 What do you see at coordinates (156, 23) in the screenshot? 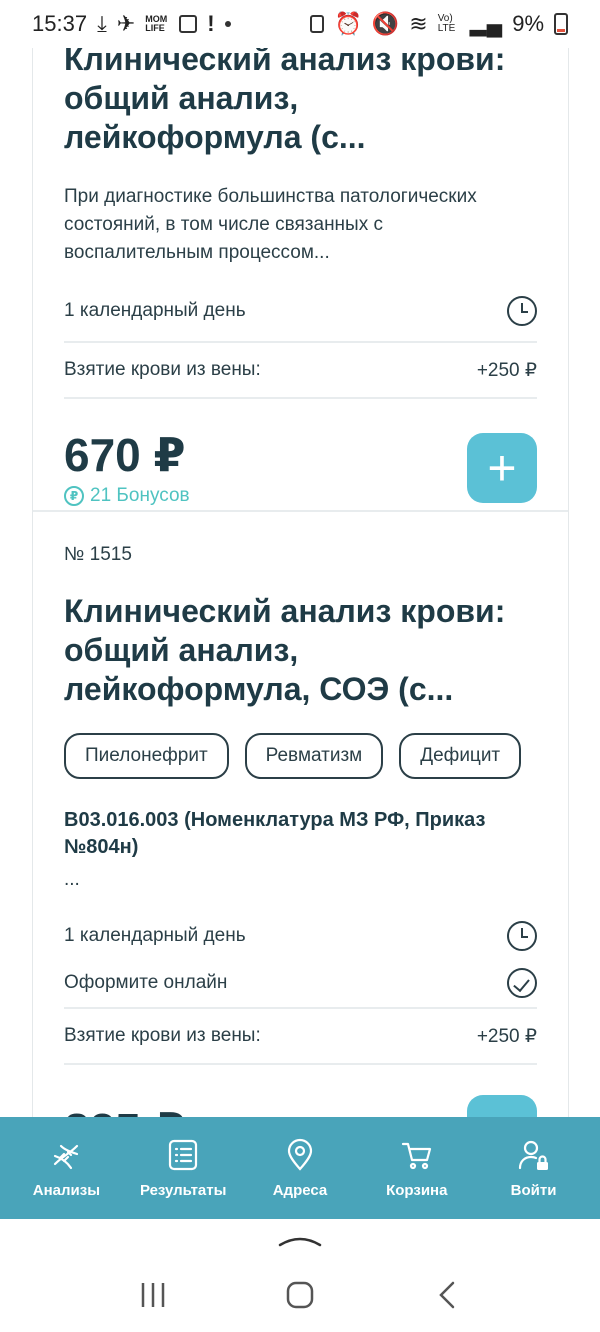
I see `momlife-icon: MOM LIFE` at bounding box center [156, 23].